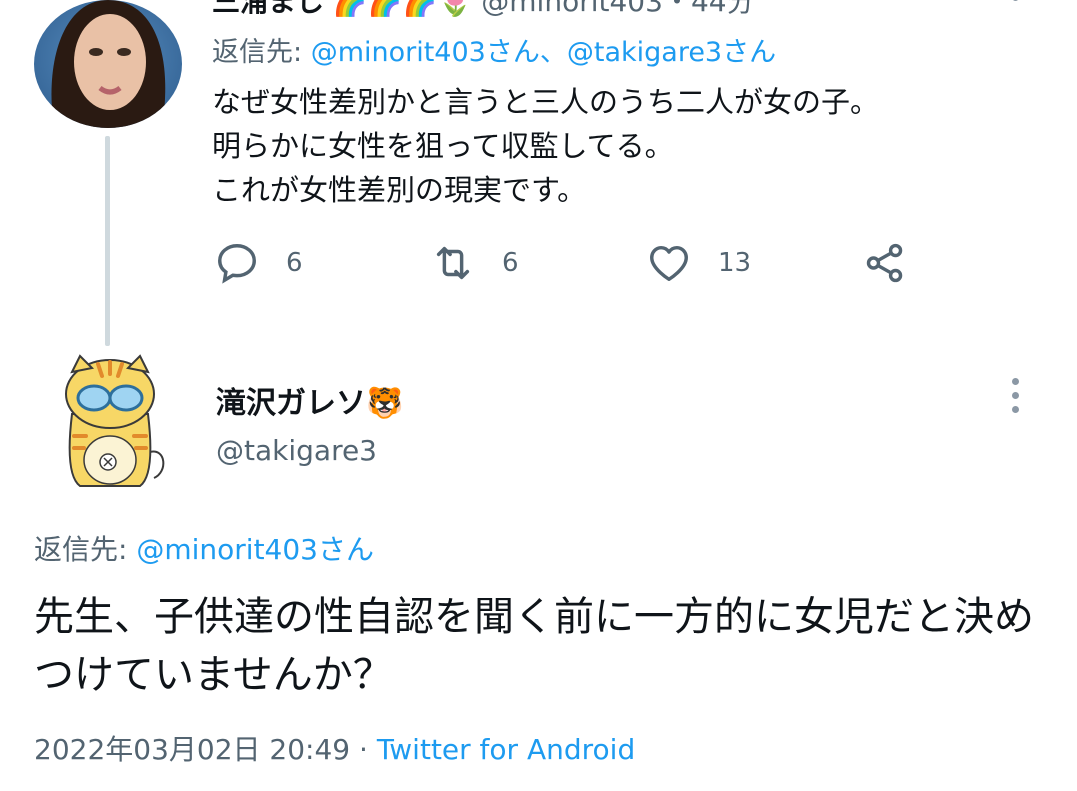 The height and width of the screenshot is (791, 1077). I want to click on parent-tweet-header: 三浦まし 🌈🌈🌈🌷 @minorit403・44分, so click(483, 10).